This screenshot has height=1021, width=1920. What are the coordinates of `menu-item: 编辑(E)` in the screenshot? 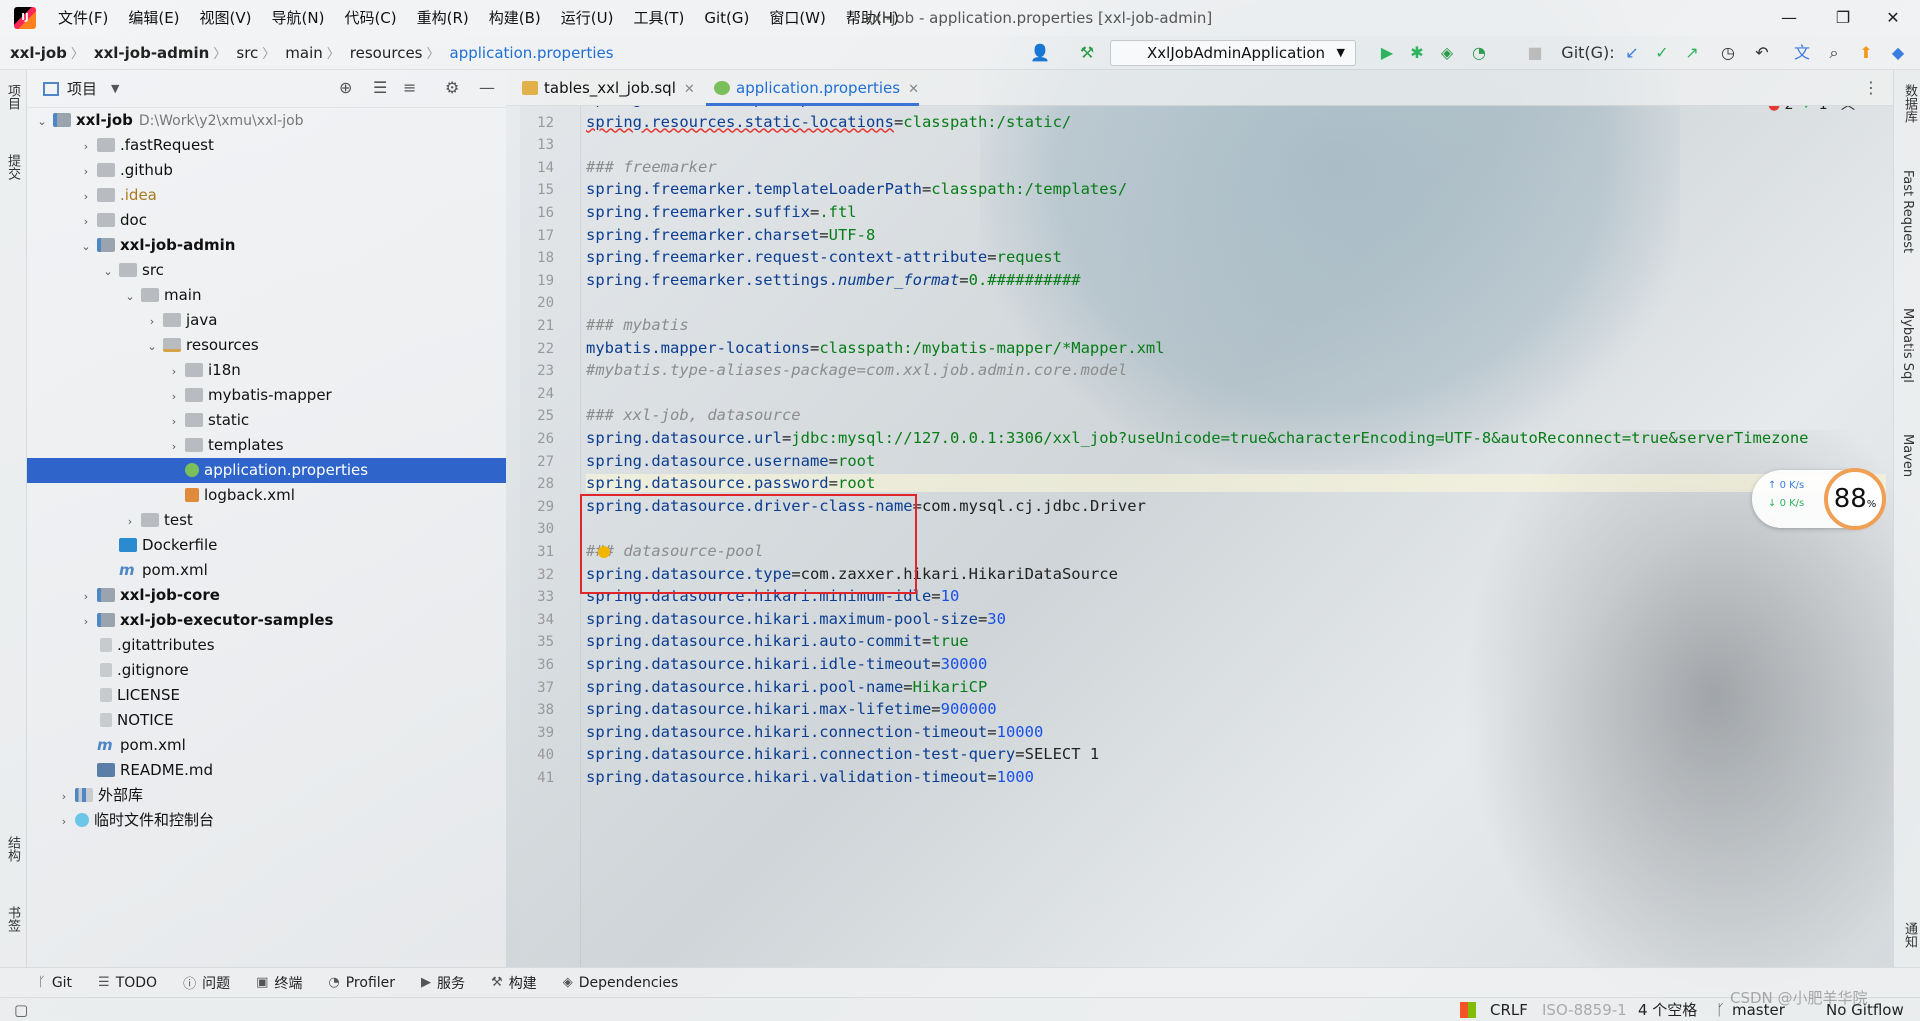 It's located at (153, 18).